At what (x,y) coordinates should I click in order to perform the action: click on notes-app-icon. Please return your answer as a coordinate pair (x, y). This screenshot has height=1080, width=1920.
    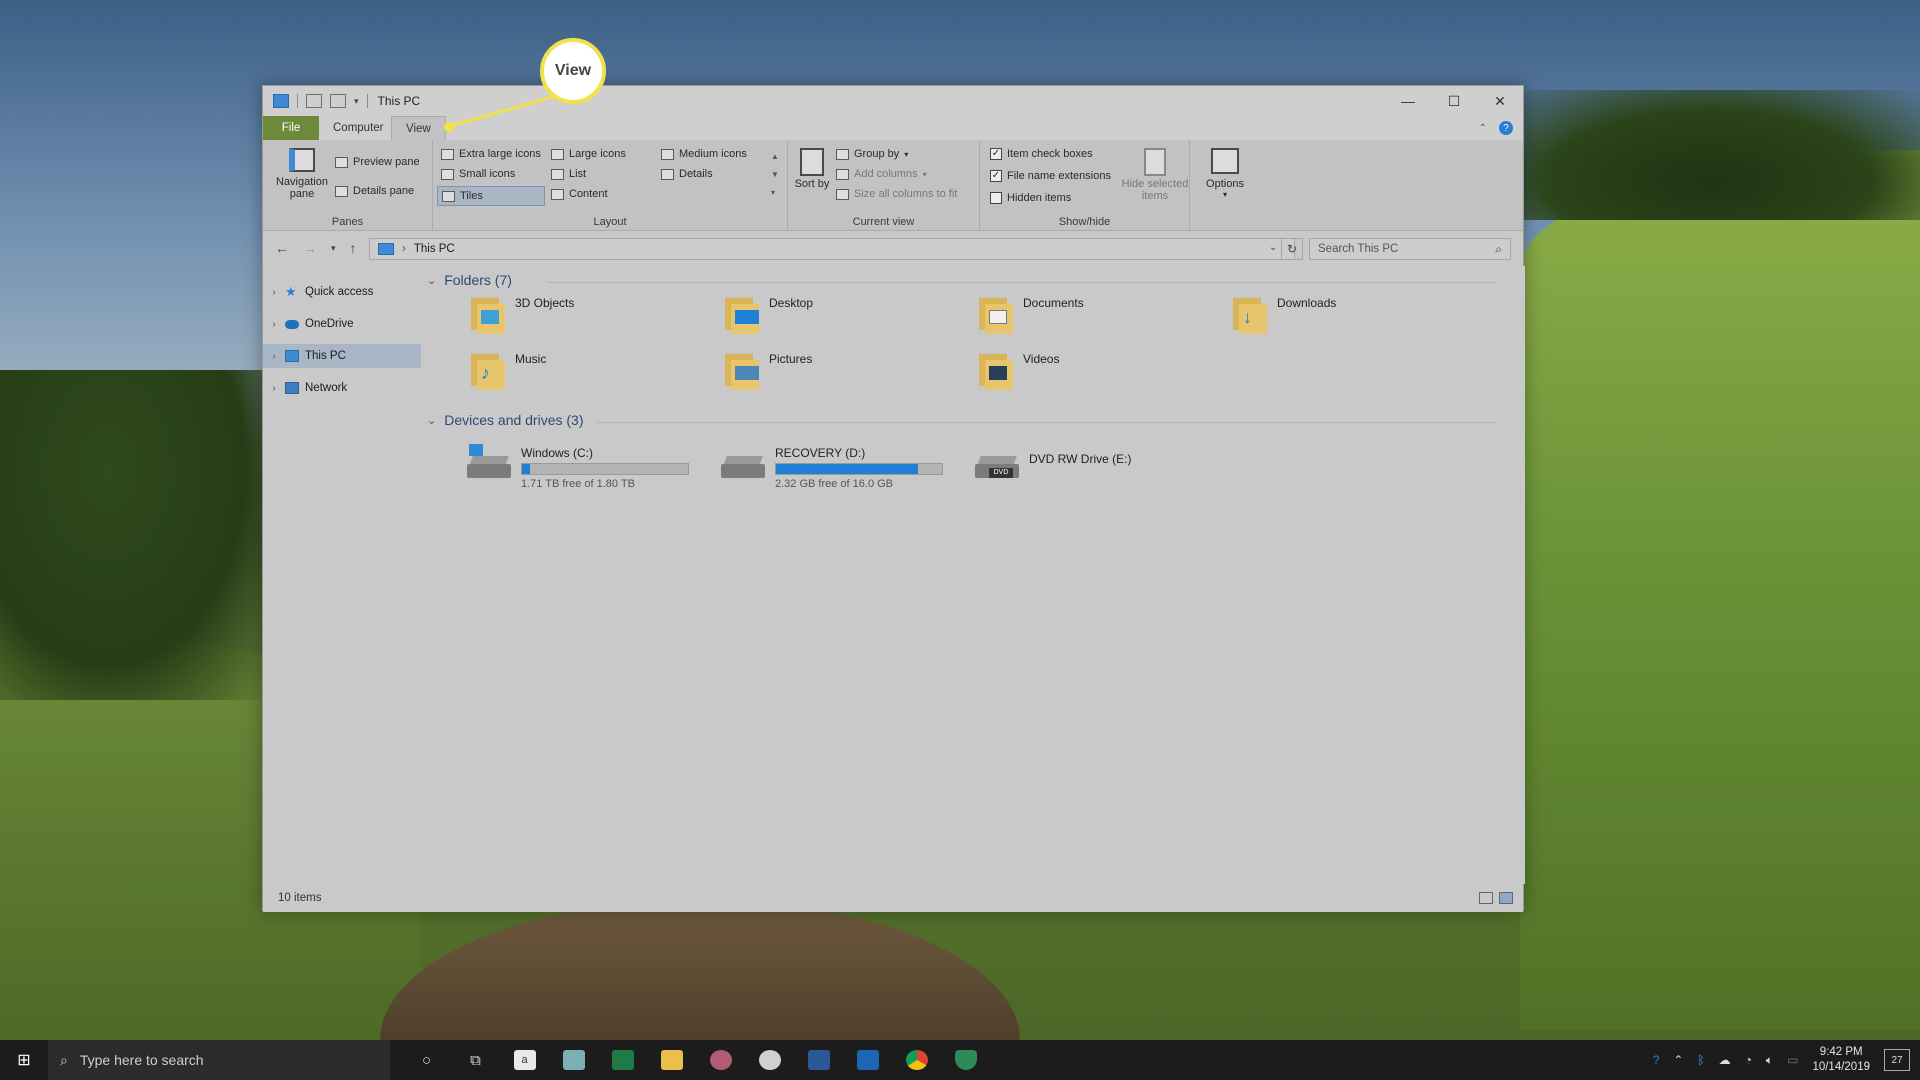
    Looking at the image, I should click on (573, 1060).